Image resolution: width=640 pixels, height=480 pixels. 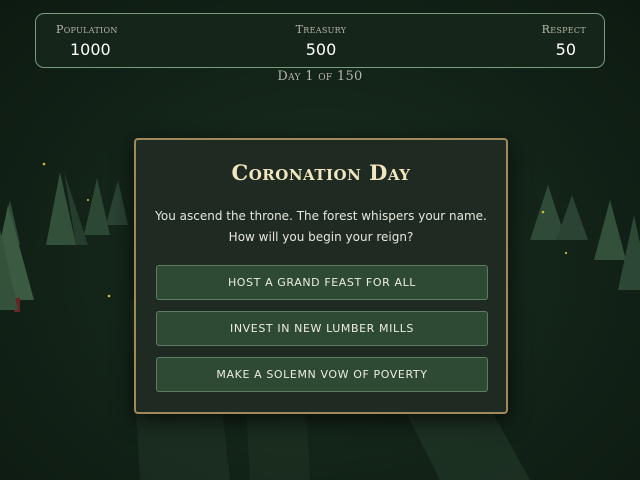 I want to click on choice-button-vow-of-poverty: MAKE A SOLEMN VOW OF POVERTY, so click(x=322, y=374).